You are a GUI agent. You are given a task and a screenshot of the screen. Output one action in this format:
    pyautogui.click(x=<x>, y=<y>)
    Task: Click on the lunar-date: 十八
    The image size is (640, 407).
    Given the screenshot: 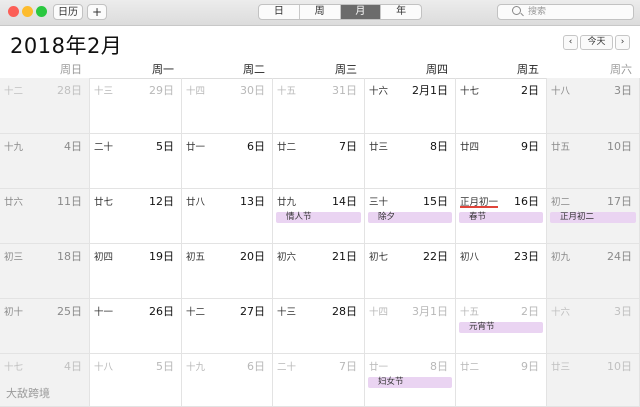 What is the action you would take?
    pyautogui.click(x=561, y=91)
    